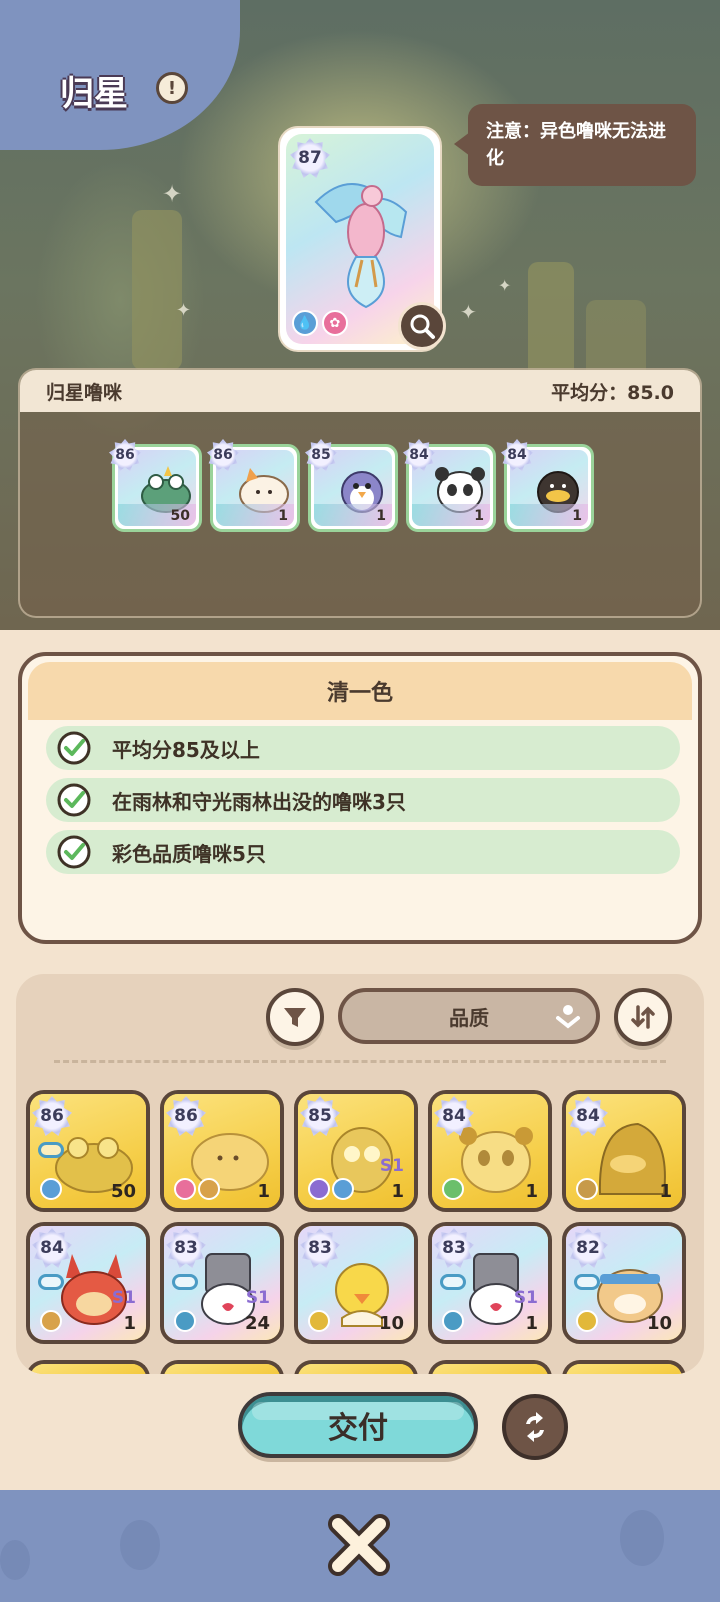 Image resolution: width=720 pixels, height=1602 pixels. I want to click on refresh-swap-icon, so click(535, 1427).